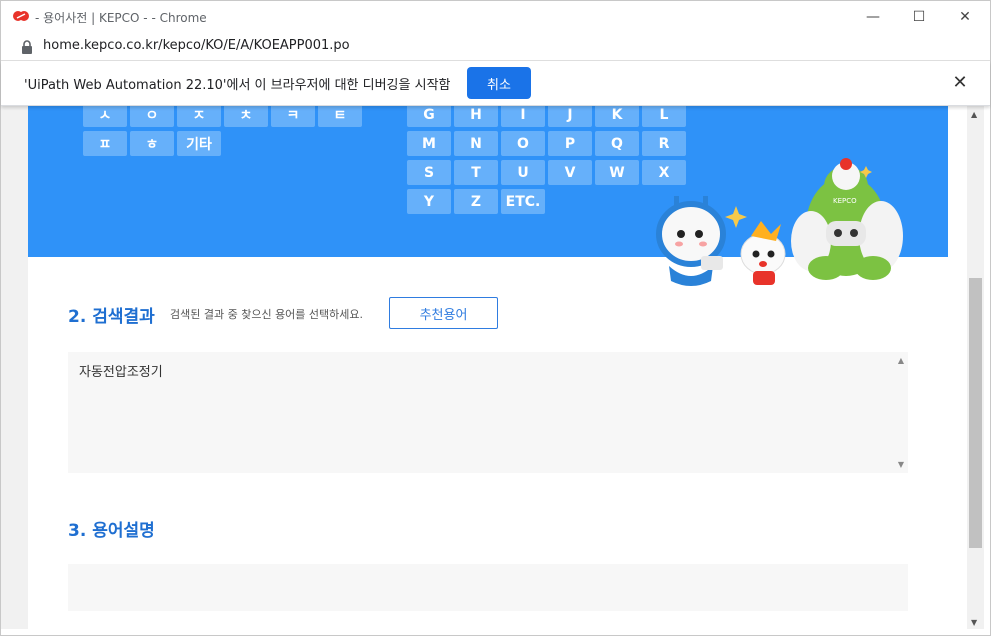  Describe the element at coordinates (429, 116) in the screenshot. I see `index-key-english: G` at that location.